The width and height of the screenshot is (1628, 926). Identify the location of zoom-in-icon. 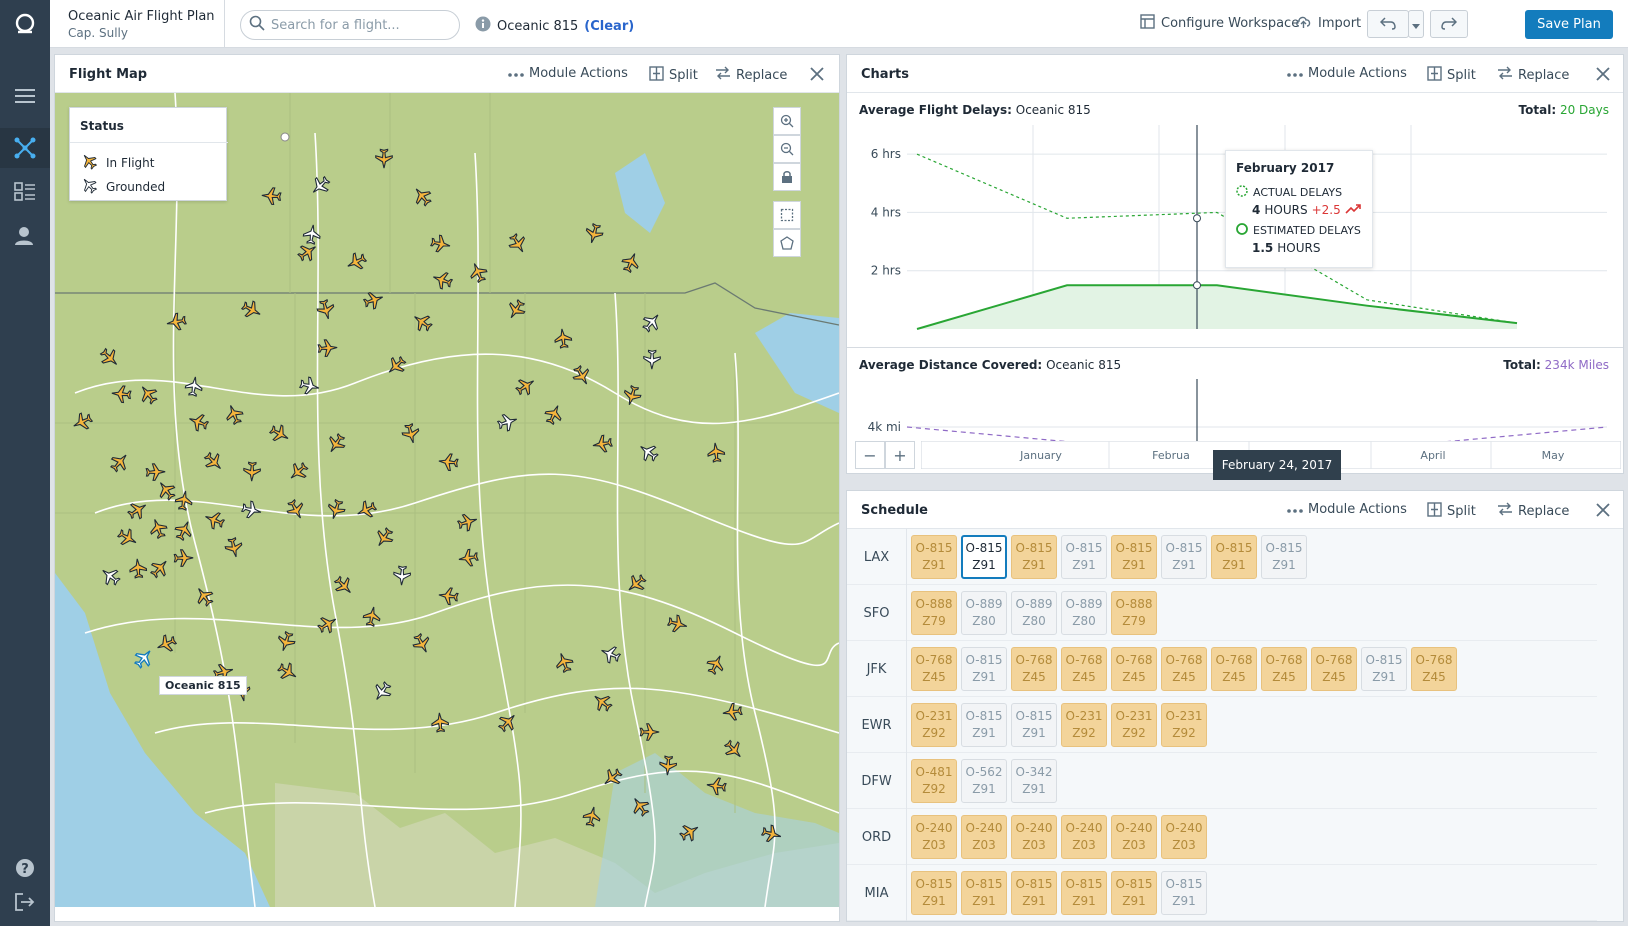
(787, 121).